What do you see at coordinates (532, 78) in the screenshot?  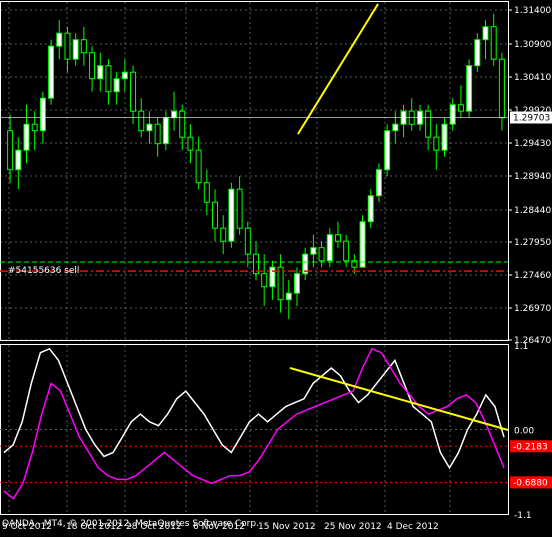 I see `price-tick-label: 1.30410` at bounding box center [532, 78].